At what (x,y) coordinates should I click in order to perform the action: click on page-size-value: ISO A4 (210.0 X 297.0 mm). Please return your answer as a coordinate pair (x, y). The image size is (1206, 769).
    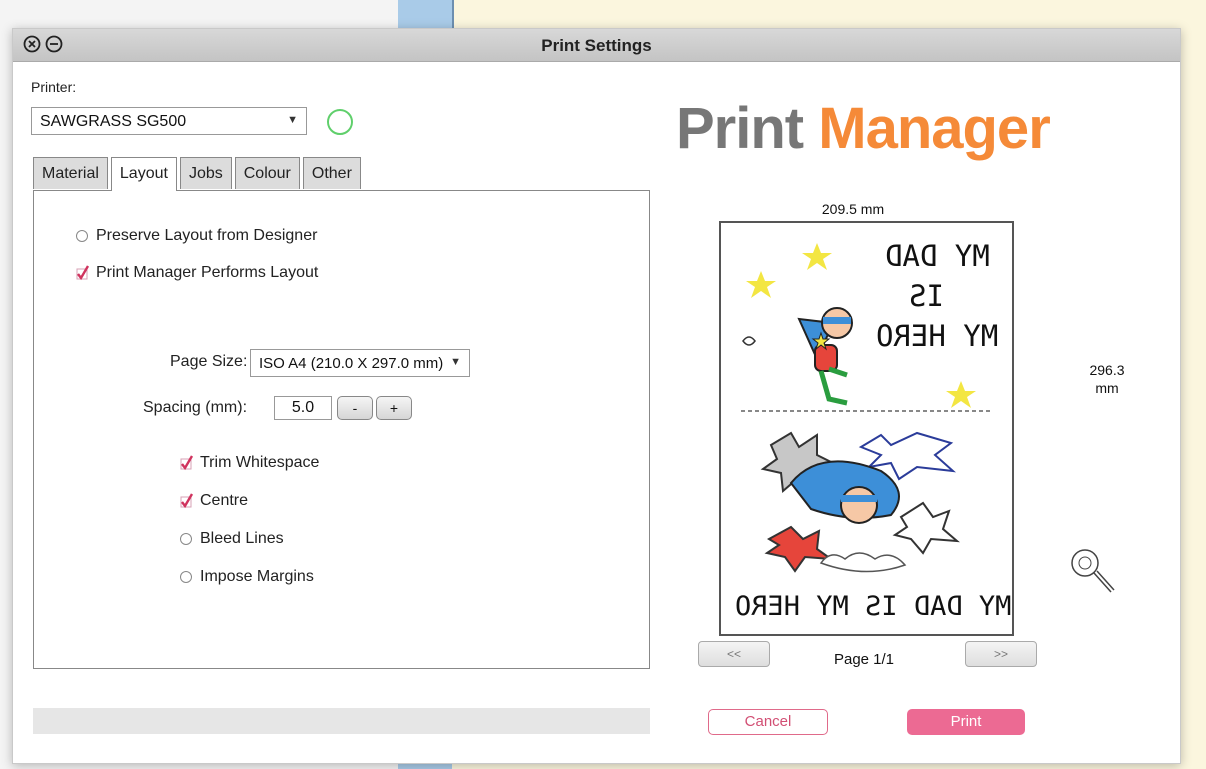
    Looking at the image, I should click on (351, 363).